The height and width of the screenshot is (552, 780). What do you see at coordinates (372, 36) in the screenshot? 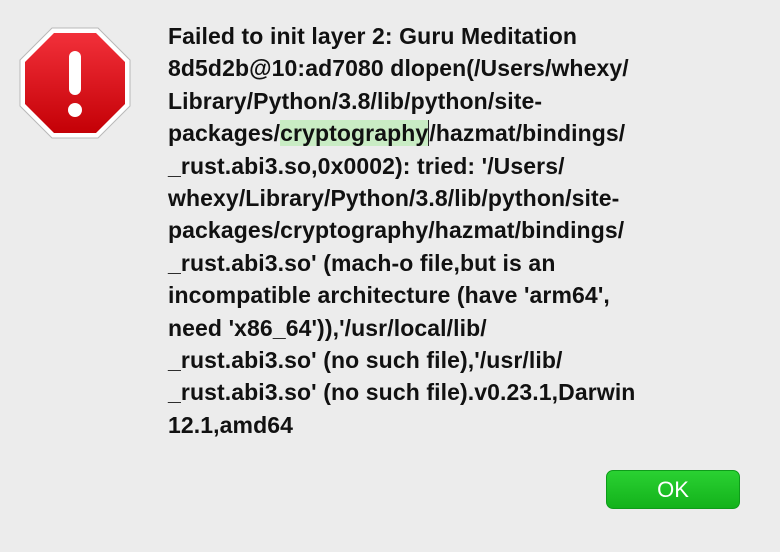
I see `message-line: Failed to init layer 2: Guru Meditation` at bounding box center [372, 36].